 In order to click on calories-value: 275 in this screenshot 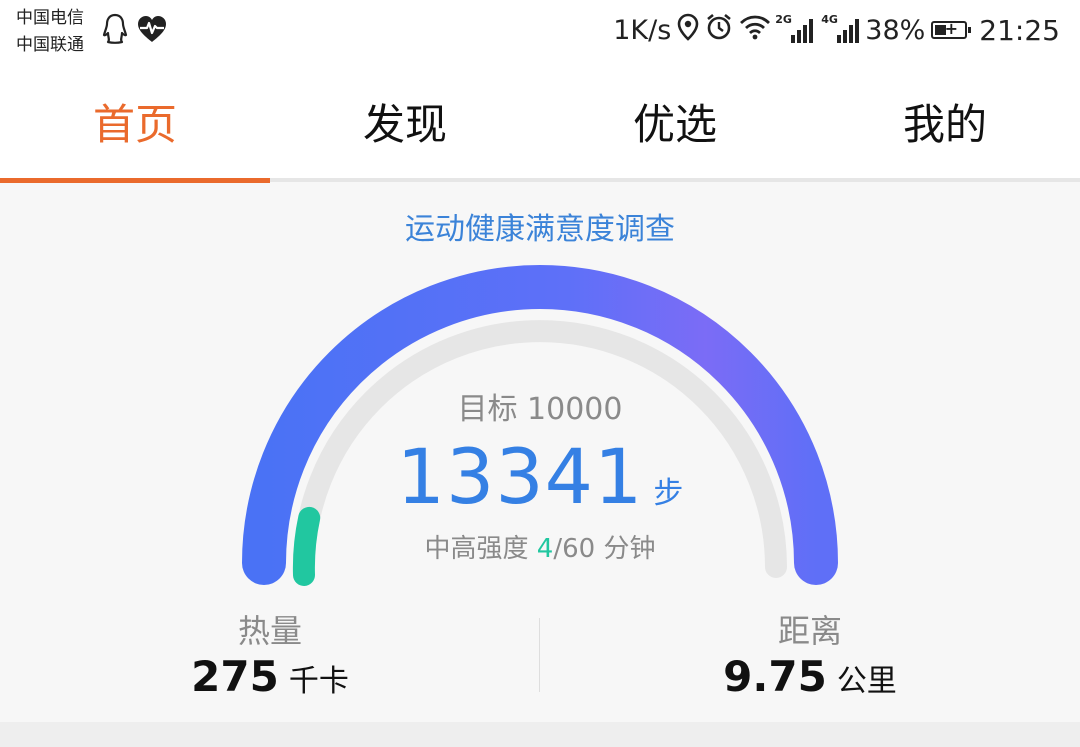, I will do `click(235, 676)`.